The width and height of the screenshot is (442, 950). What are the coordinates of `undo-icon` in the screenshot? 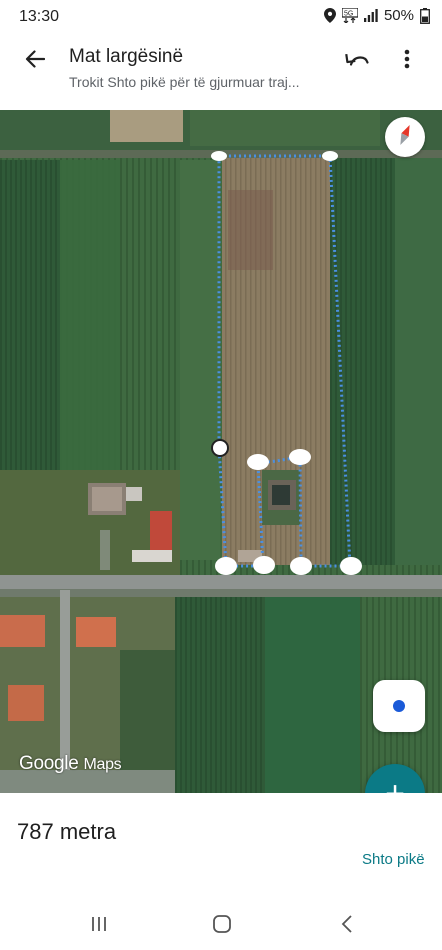 It's located at (357, 61).